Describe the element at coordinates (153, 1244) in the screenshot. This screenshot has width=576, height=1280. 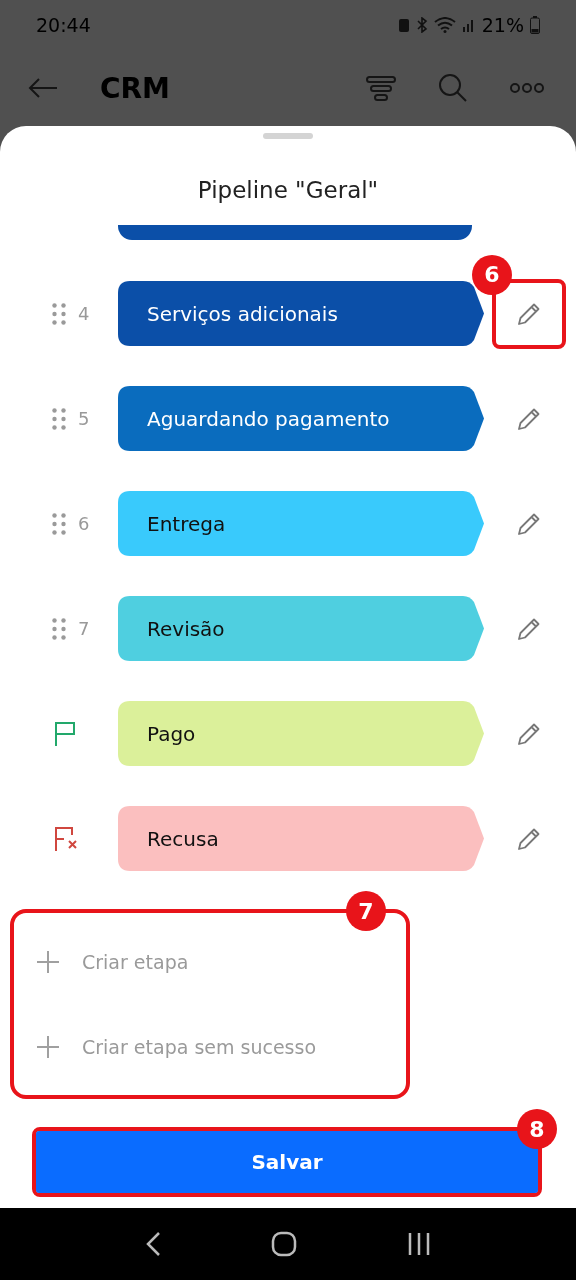
I see `back-icon` at that location.